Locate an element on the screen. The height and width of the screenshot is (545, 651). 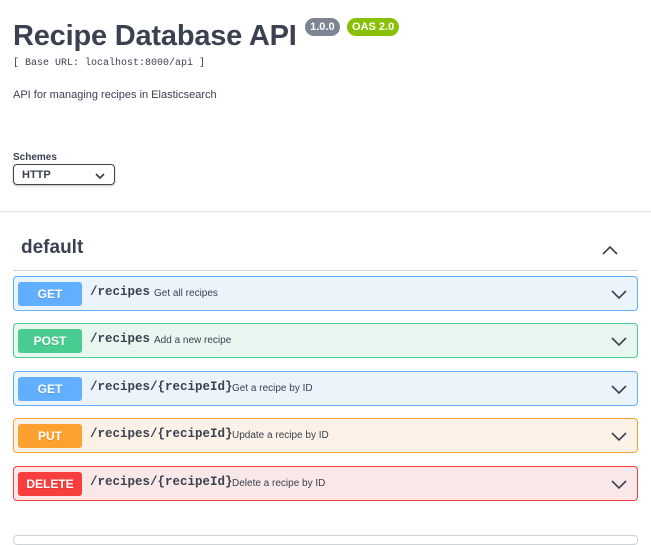
title-row: Recipe Database API 1.0.0 OAS 2.0 is located at coordinates (206, 36).